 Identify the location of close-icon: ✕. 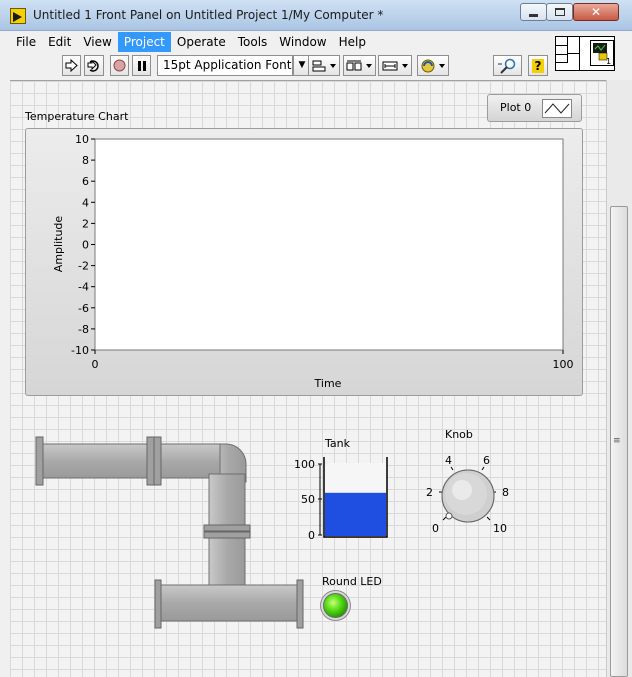
(596, 12).